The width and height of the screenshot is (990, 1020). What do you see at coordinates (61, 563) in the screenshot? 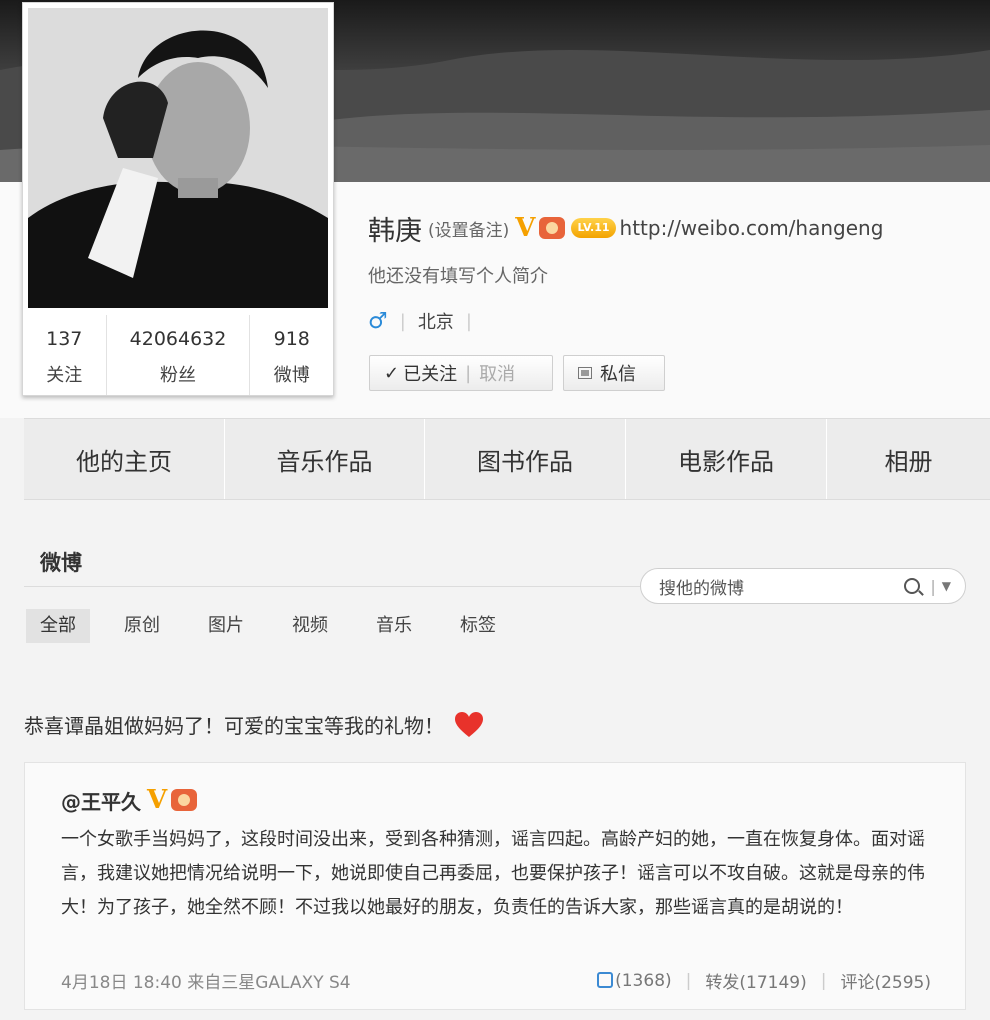
I see `feed-title: 微博` at bounding box center [61, 563].